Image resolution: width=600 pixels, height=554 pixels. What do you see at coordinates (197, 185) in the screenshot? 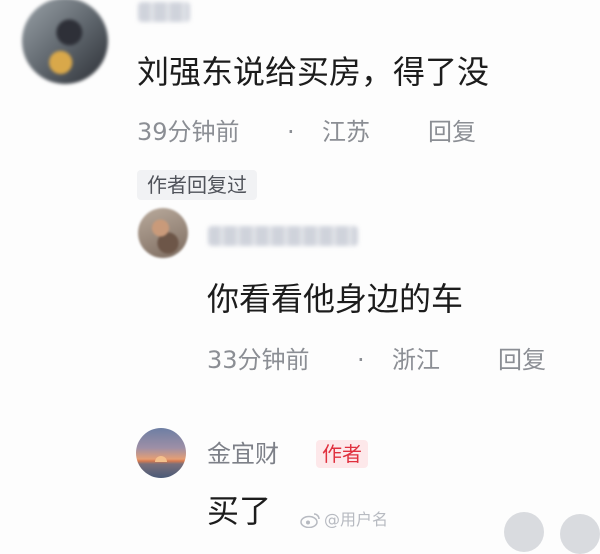
I see `author-replied-badge: 作者回复过` at bounding box center [197, 185].